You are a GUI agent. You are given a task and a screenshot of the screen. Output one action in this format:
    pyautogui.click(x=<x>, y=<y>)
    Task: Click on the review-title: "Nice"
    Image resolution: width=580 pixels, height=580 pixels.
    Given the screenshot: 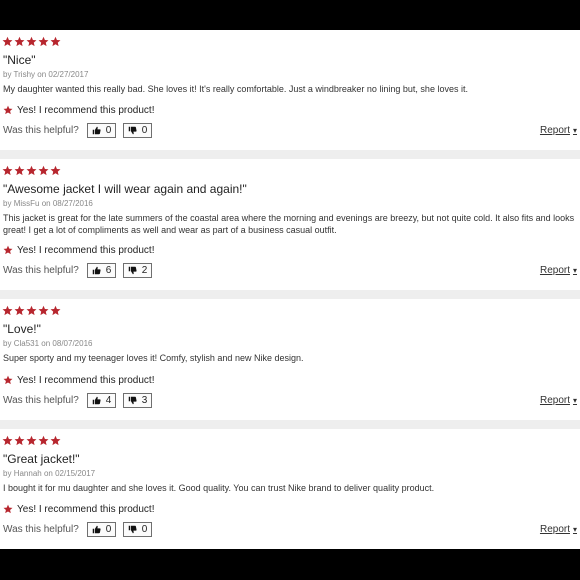 What is the action you would take?
    pyautogui.click(x=19, y=60)
    